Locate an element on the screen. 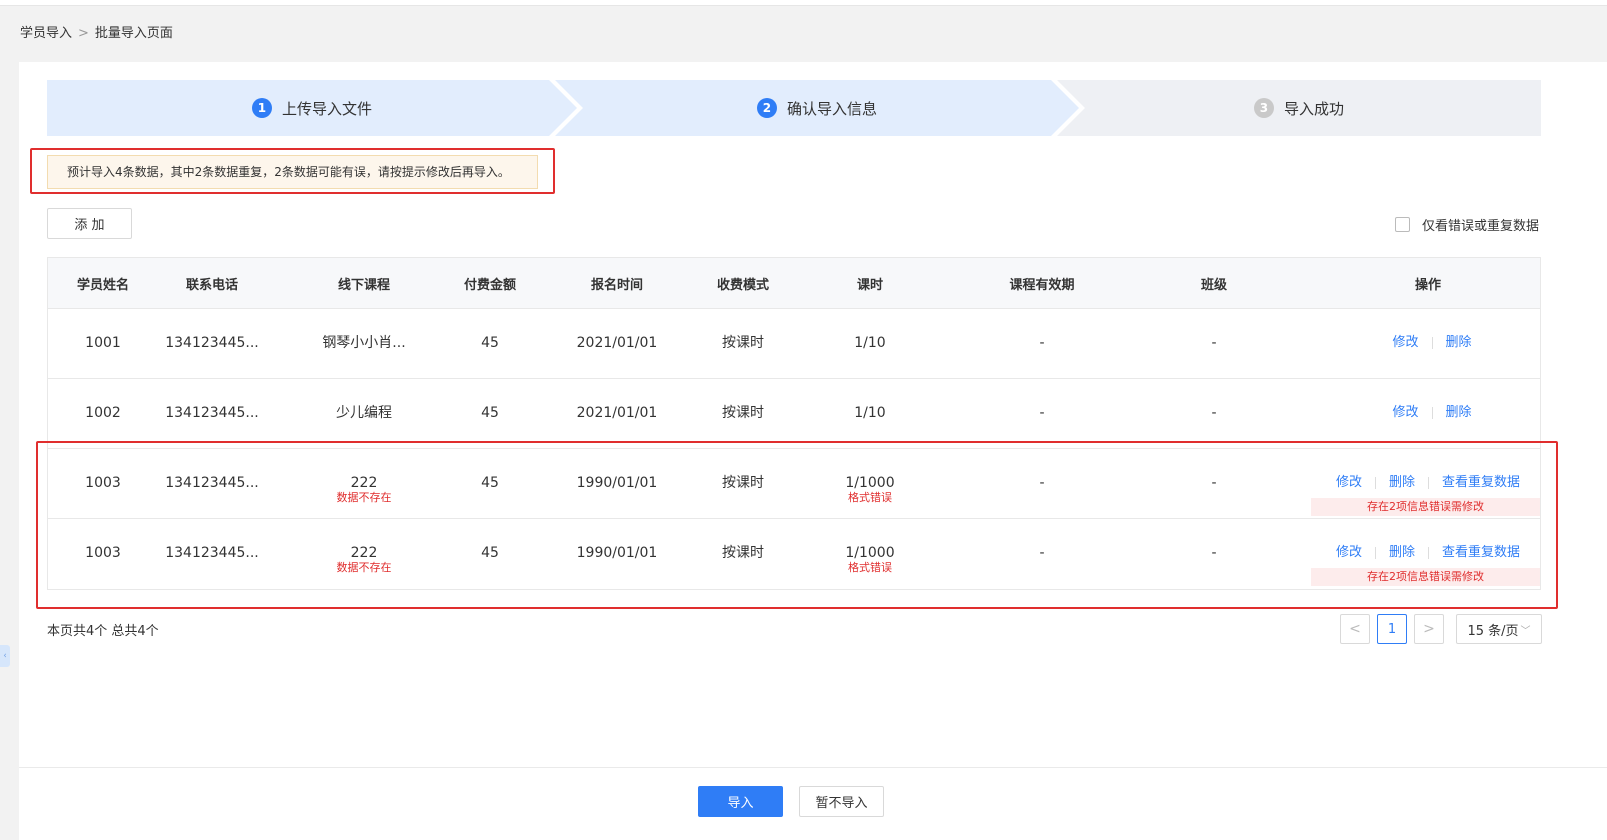 The image size is (1607, 840). skip-import-button: 暂不导入 is located at coordinates (841, 801).